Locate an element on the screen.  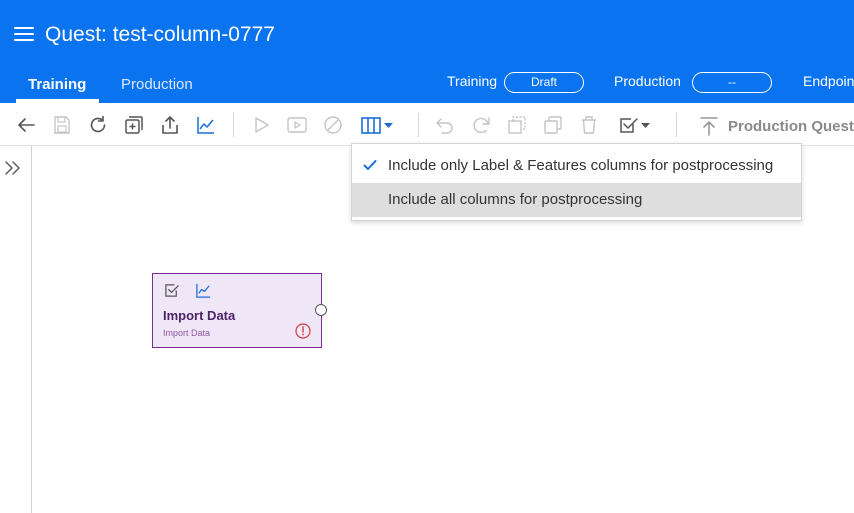
expand-panel-icon is located at coordinates (13, 168).